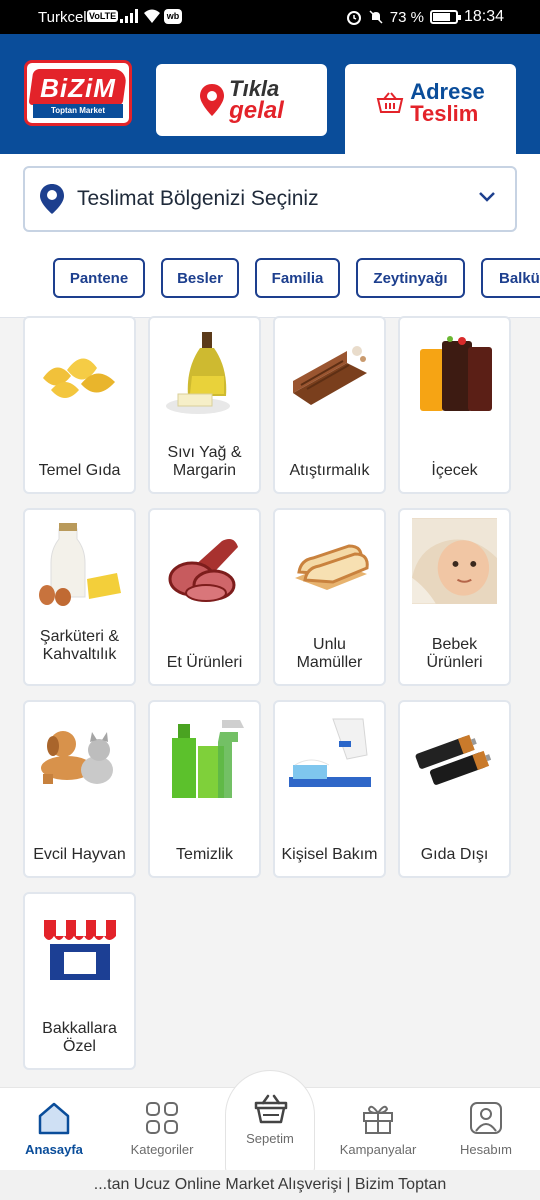 The height and width of the screenshot is (1200, 540). What do you see at coordinates (447, 91) in the screenshot?
I see `adrese-line-1: Adrese` at bounding box center [447, 91].